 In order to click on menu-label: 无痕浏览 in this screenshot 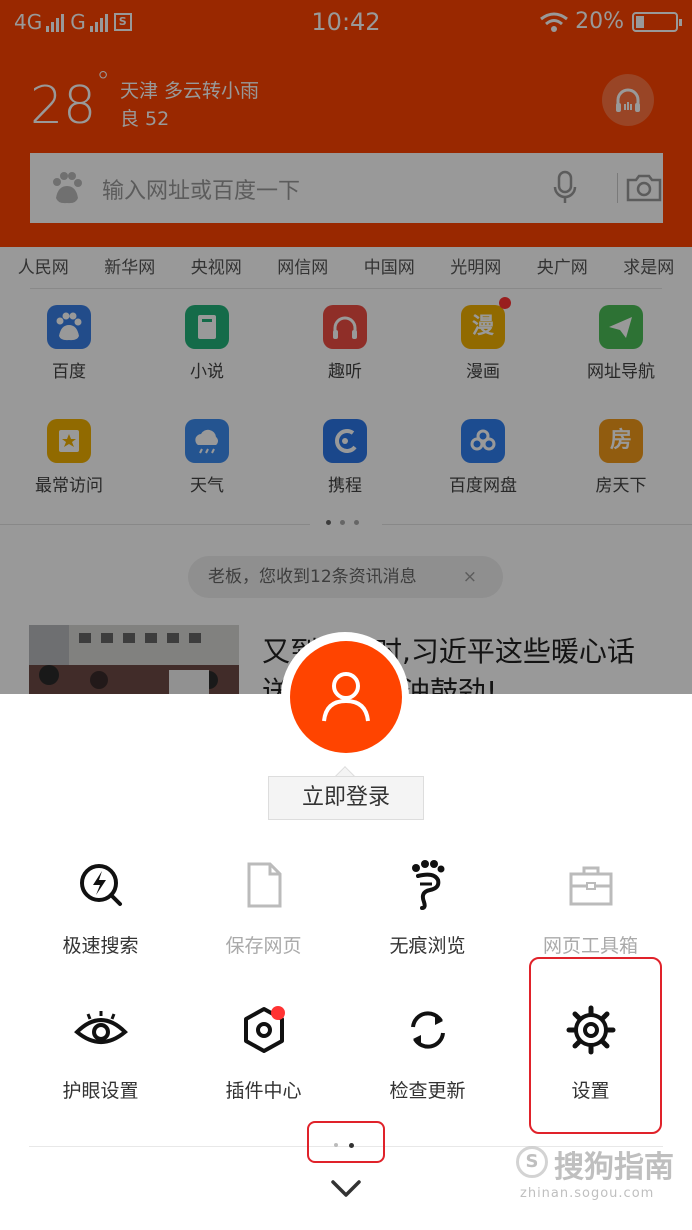, I will do `click(427, 946)`.